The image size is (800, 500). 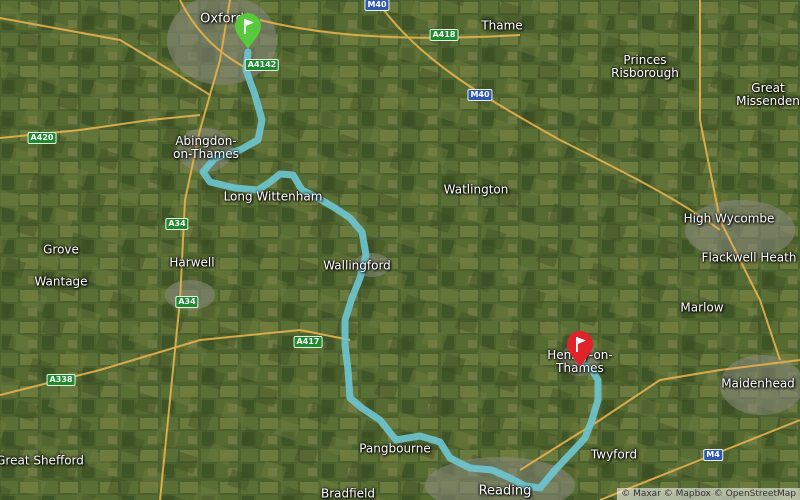 I want to click on start-flag-icon, so click(x=248, y=31).